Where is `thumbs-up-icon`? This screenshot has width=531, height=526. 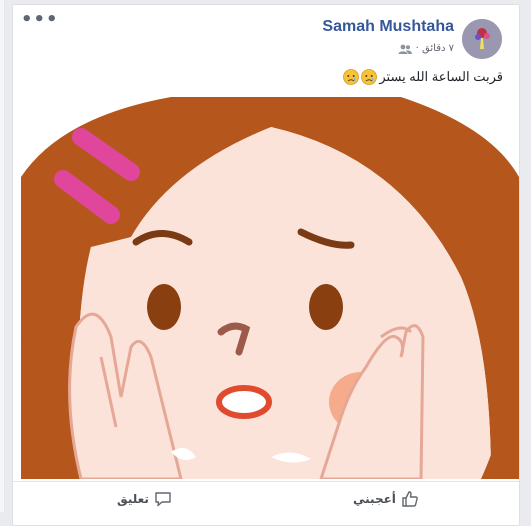 thumbs-up-icon is located at coordinates (410, 499).